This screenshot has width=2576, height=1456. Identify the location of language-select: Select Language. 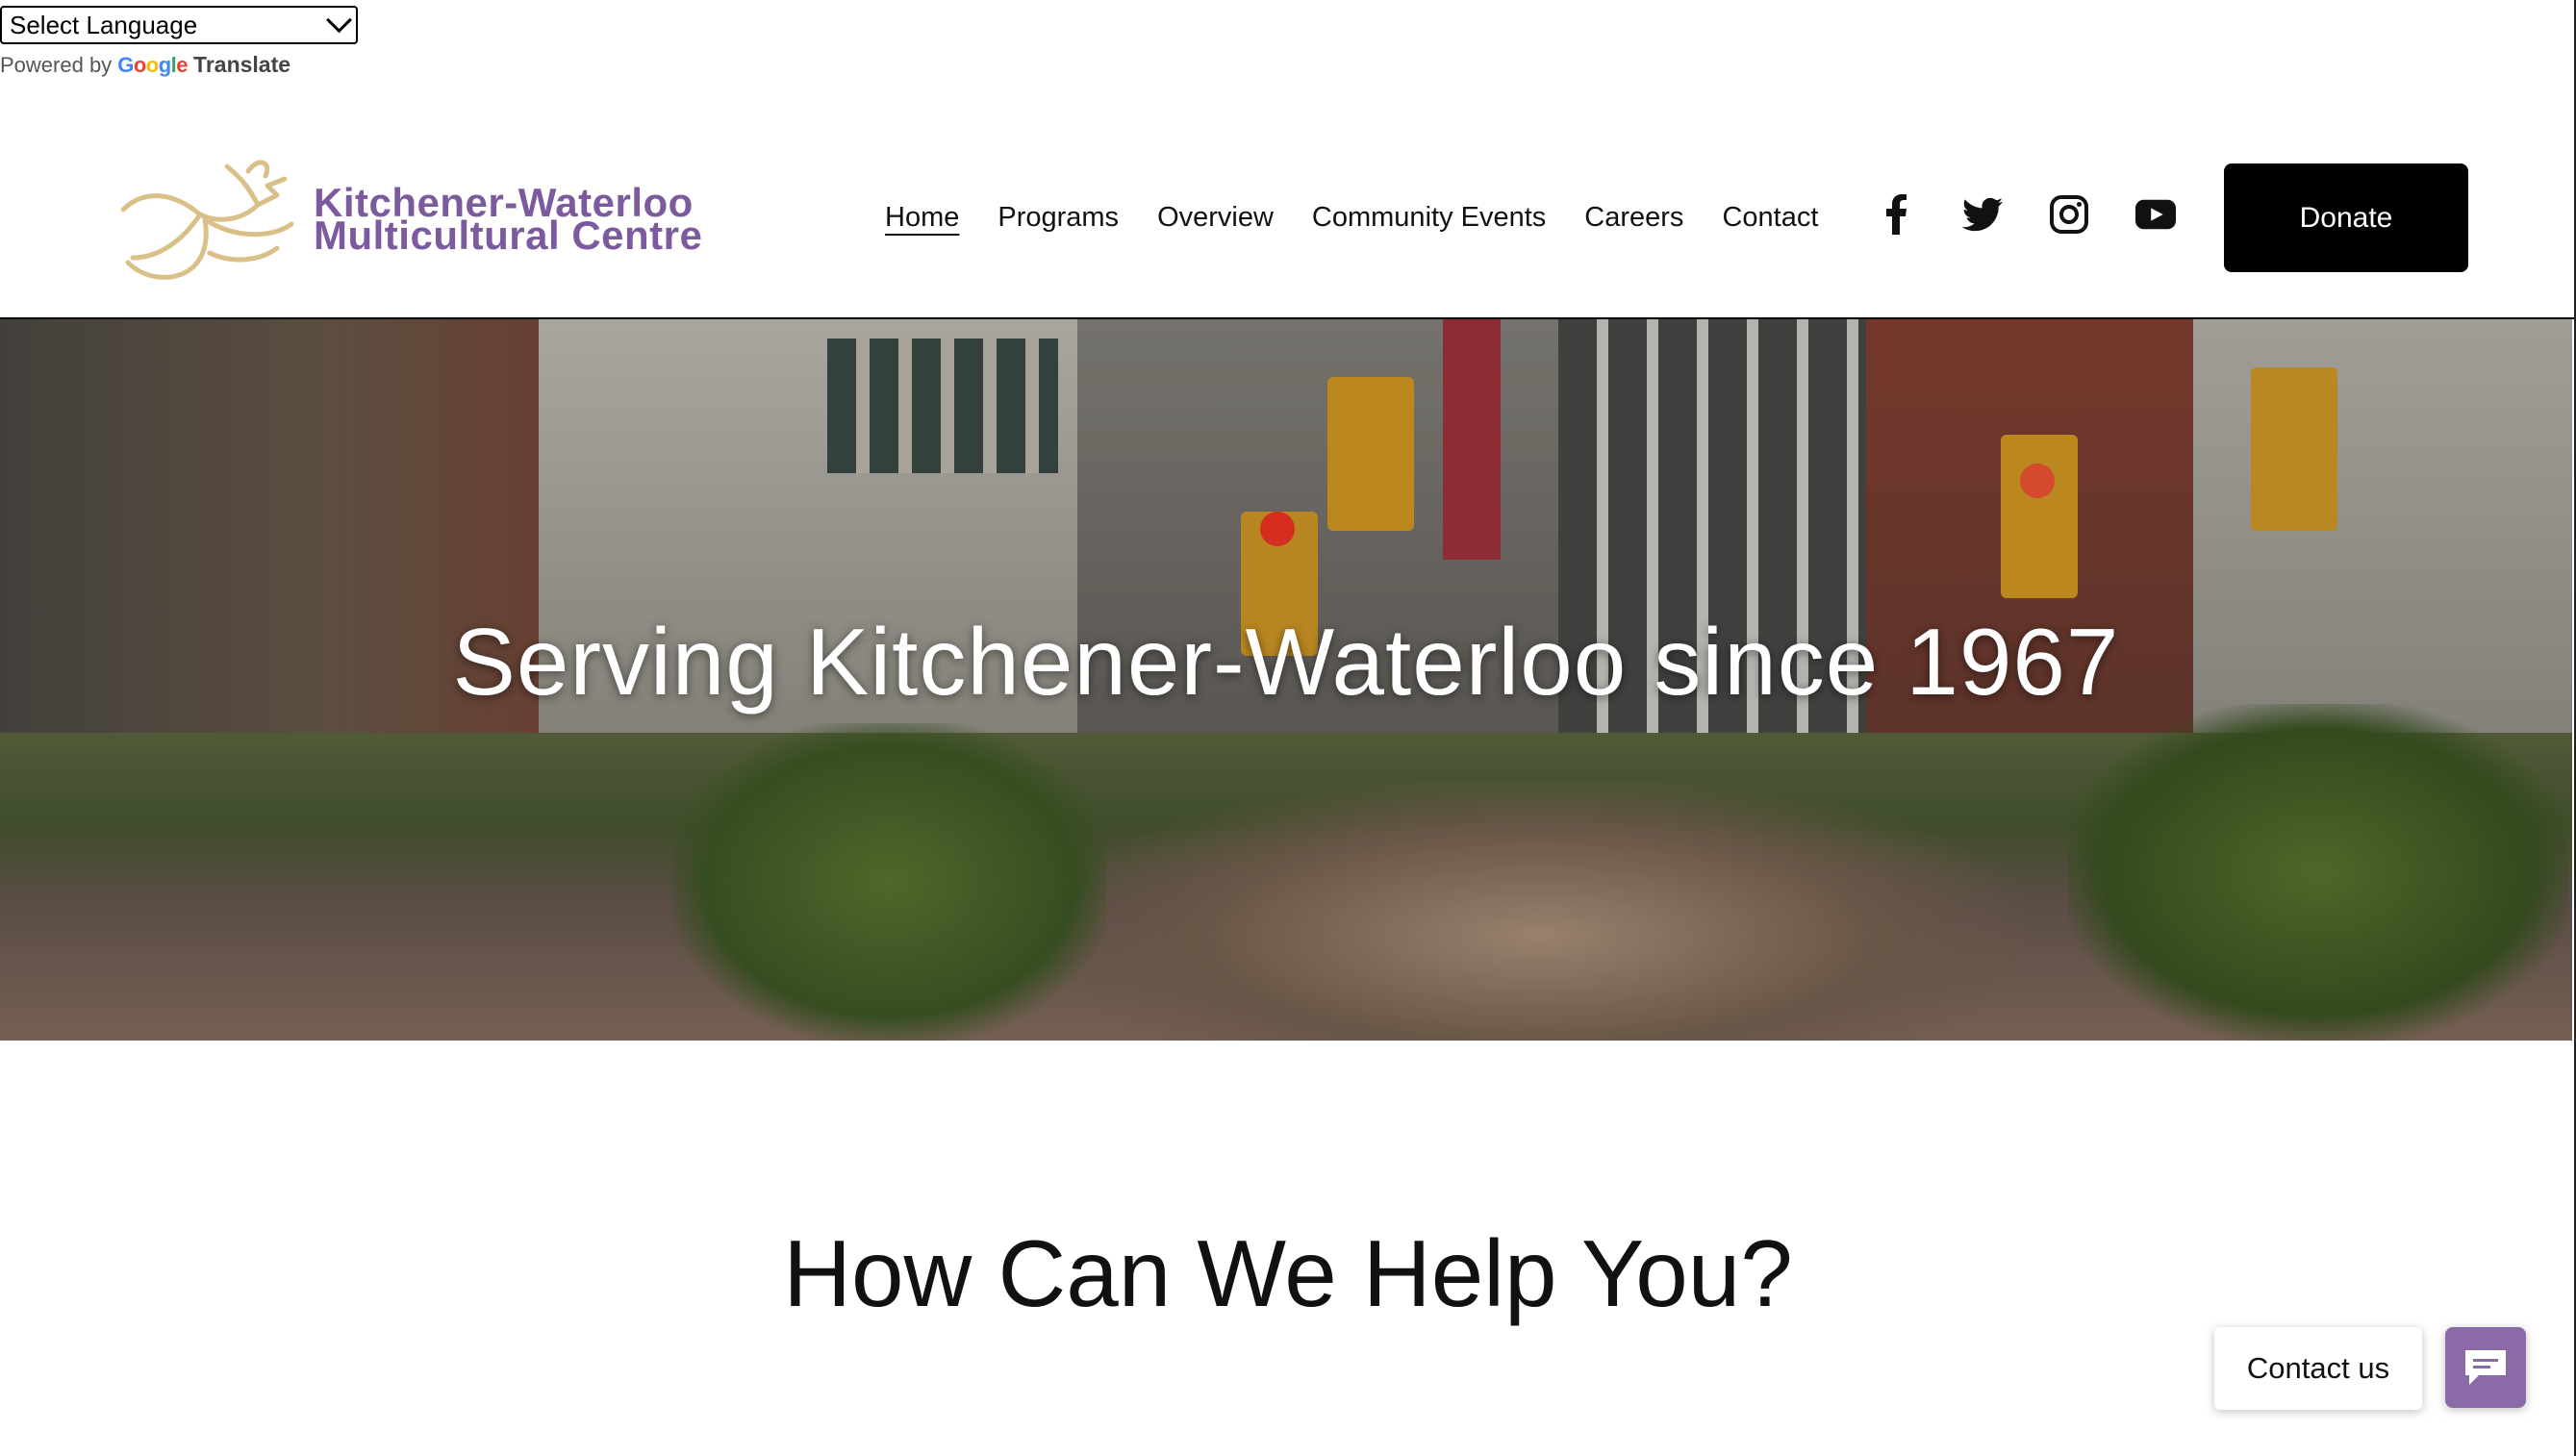
(179, 25).